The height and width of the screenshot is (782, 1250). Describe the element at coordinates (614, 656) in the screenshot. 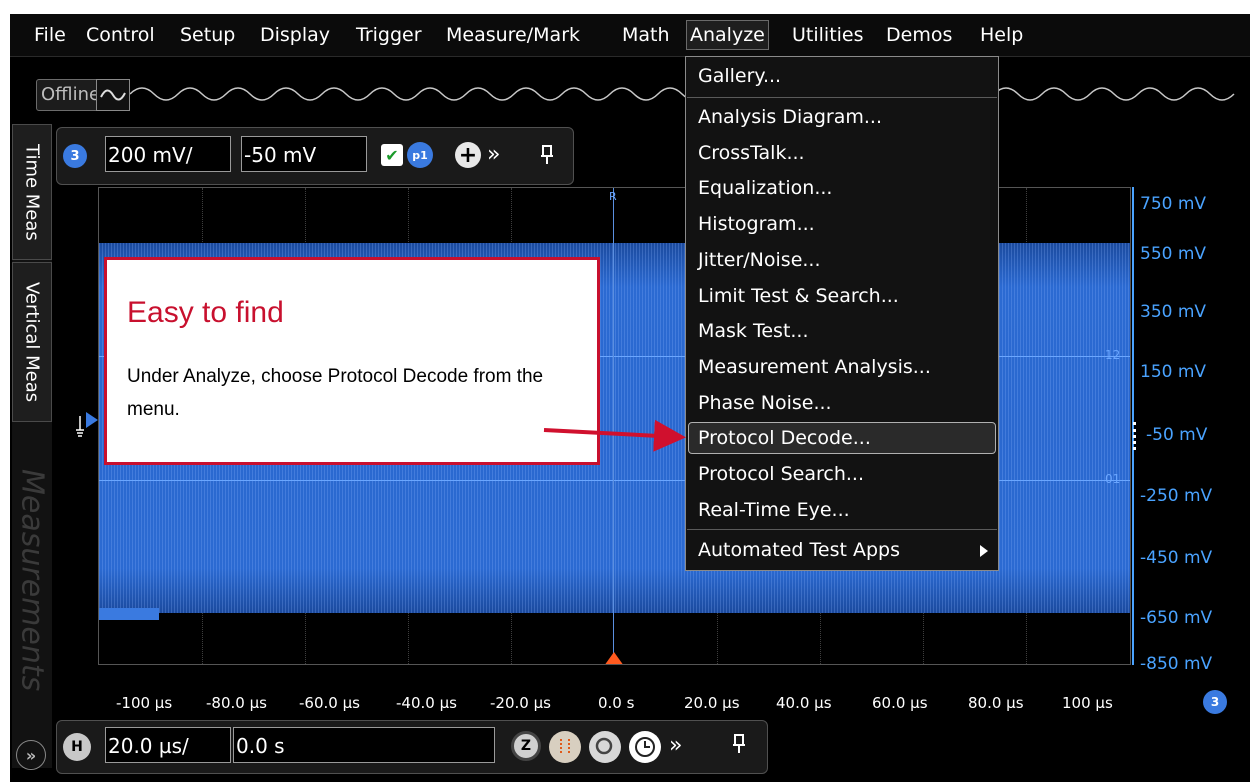

I see `trigger-position-icon` at that location.